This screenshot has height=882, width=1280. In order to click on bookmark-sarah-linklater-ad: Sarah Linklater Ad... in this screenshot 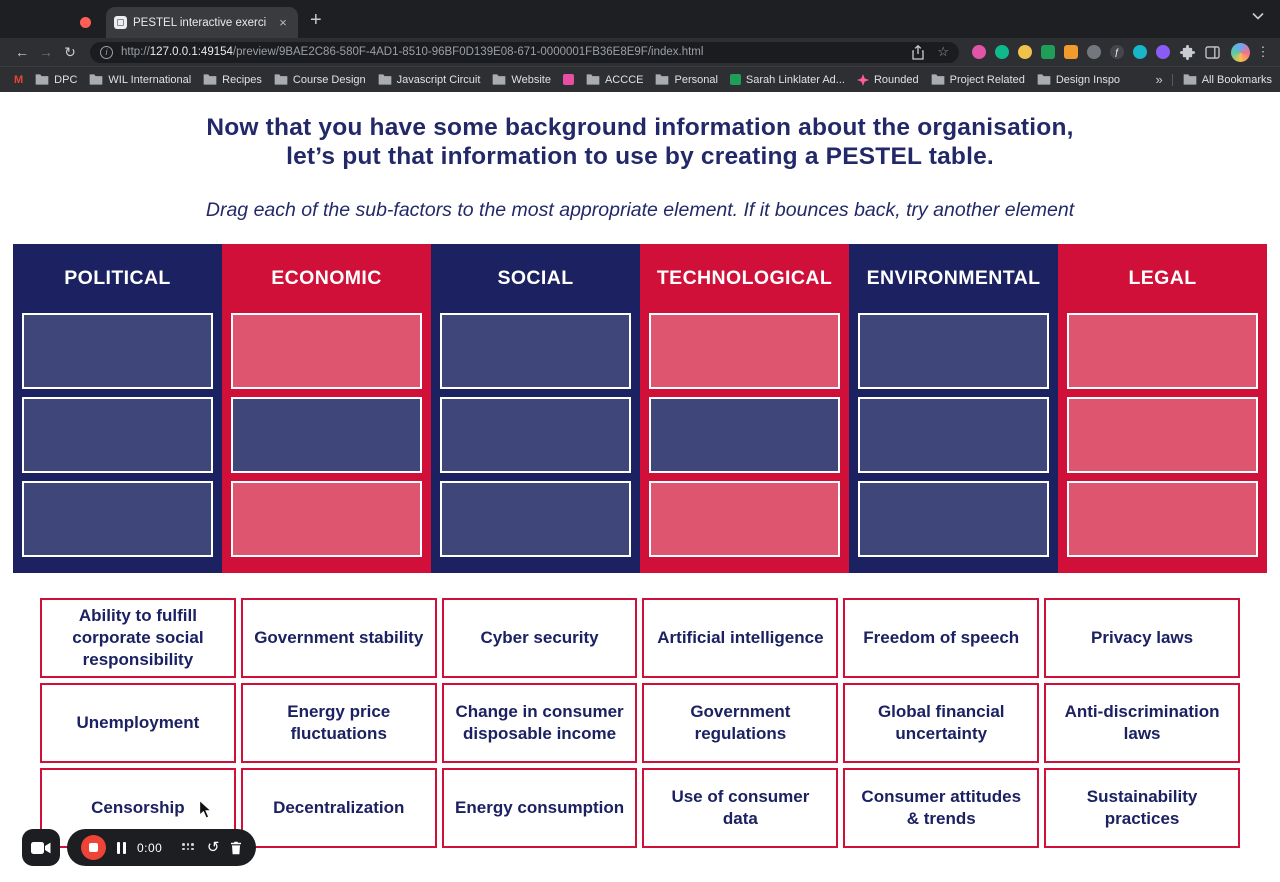, I will do `click(787, 80)`.